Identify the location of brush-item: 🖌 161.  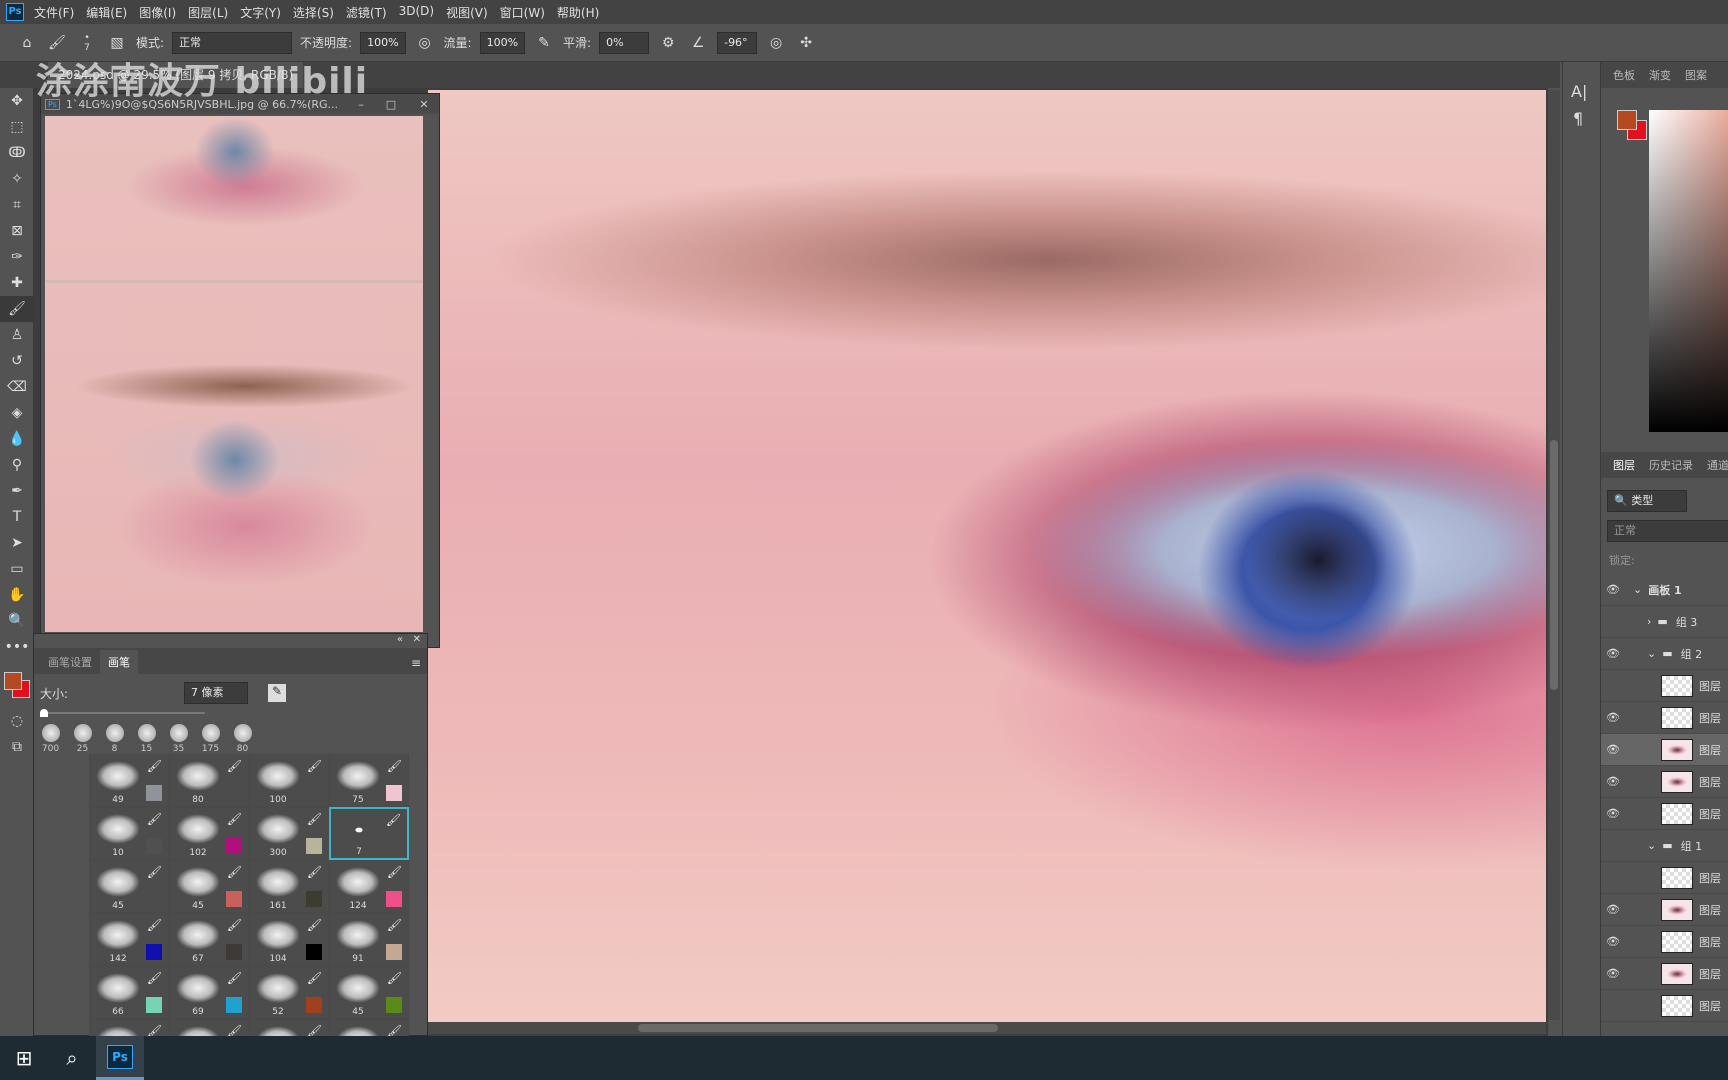
(289, 886).